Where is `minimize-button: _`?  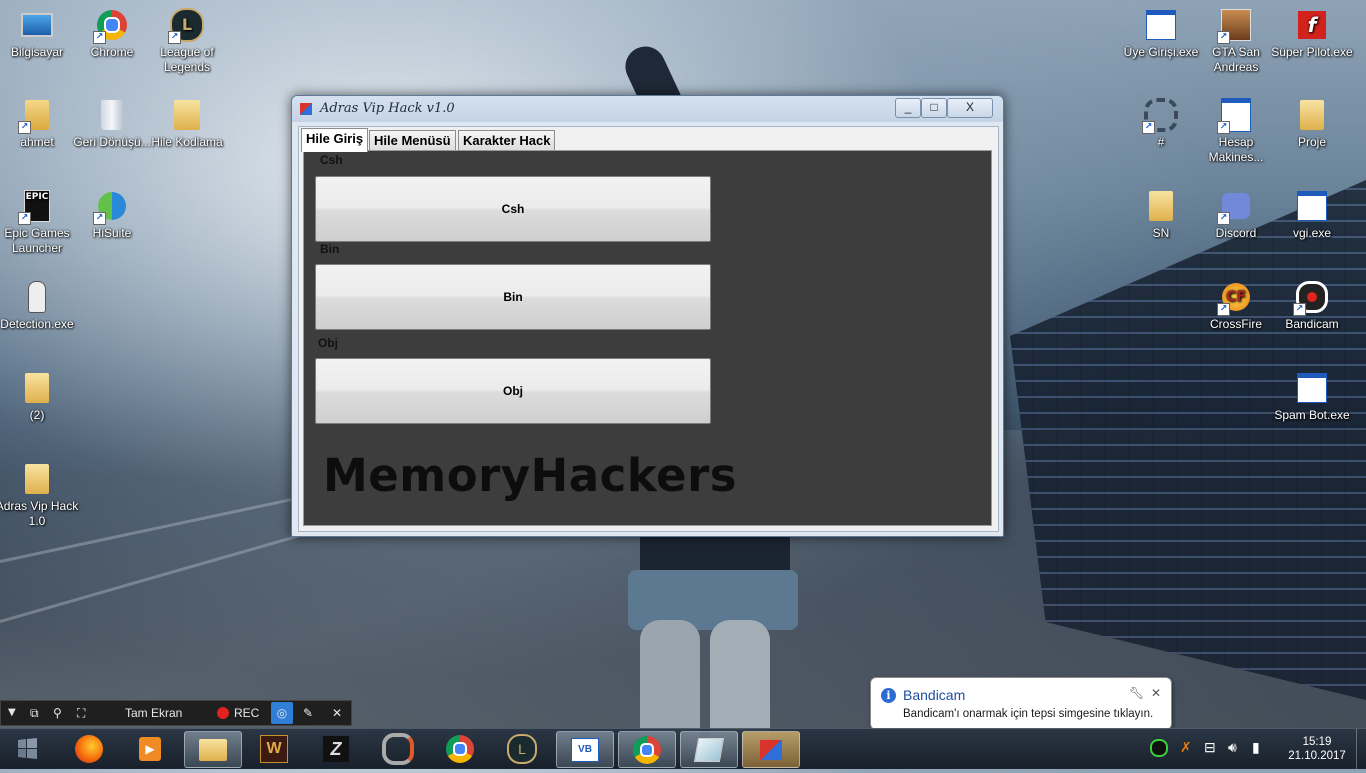 minimize-button: _ is located at coordinates (908, 108).